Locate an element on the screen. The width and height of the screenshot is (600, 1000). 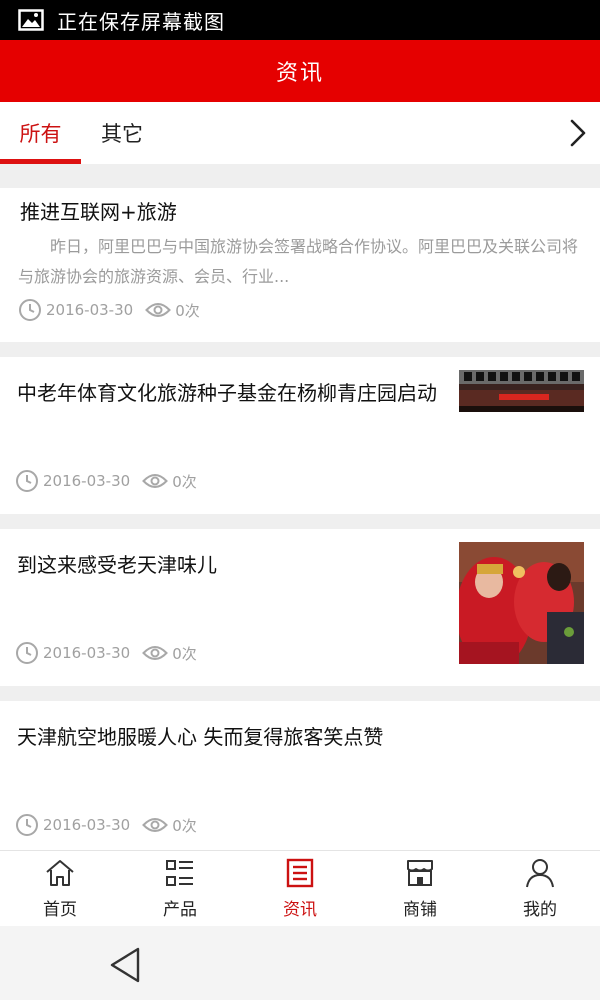
article-item: 天津航空地服暖人心 失而复得旅客笑点赞 2016-03-30 0次 is located at coordinates (300, 775).